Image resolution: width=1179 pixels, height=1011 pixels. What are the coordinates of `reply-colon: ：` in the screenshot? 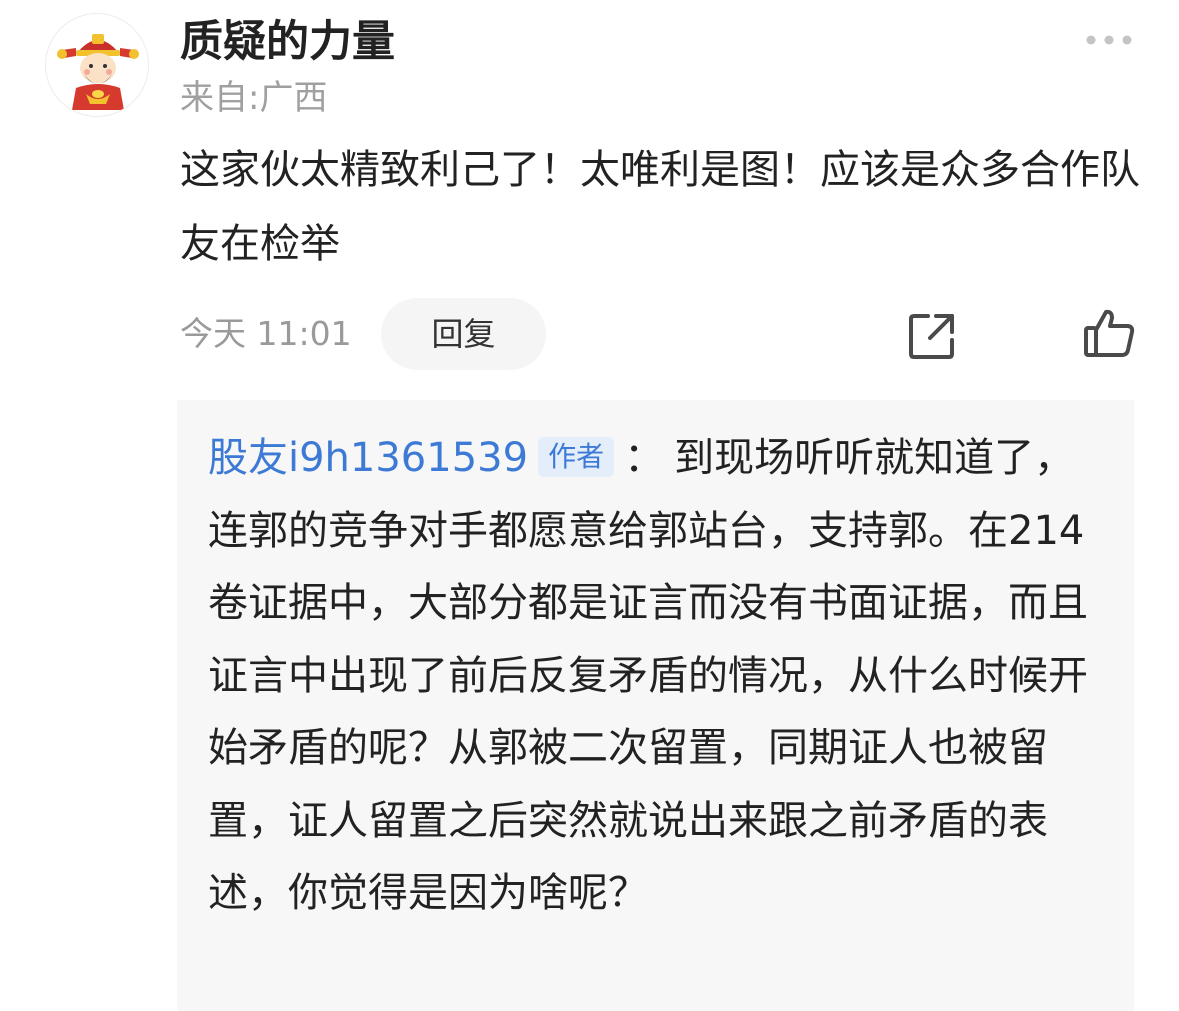 It's located at (644, 458).